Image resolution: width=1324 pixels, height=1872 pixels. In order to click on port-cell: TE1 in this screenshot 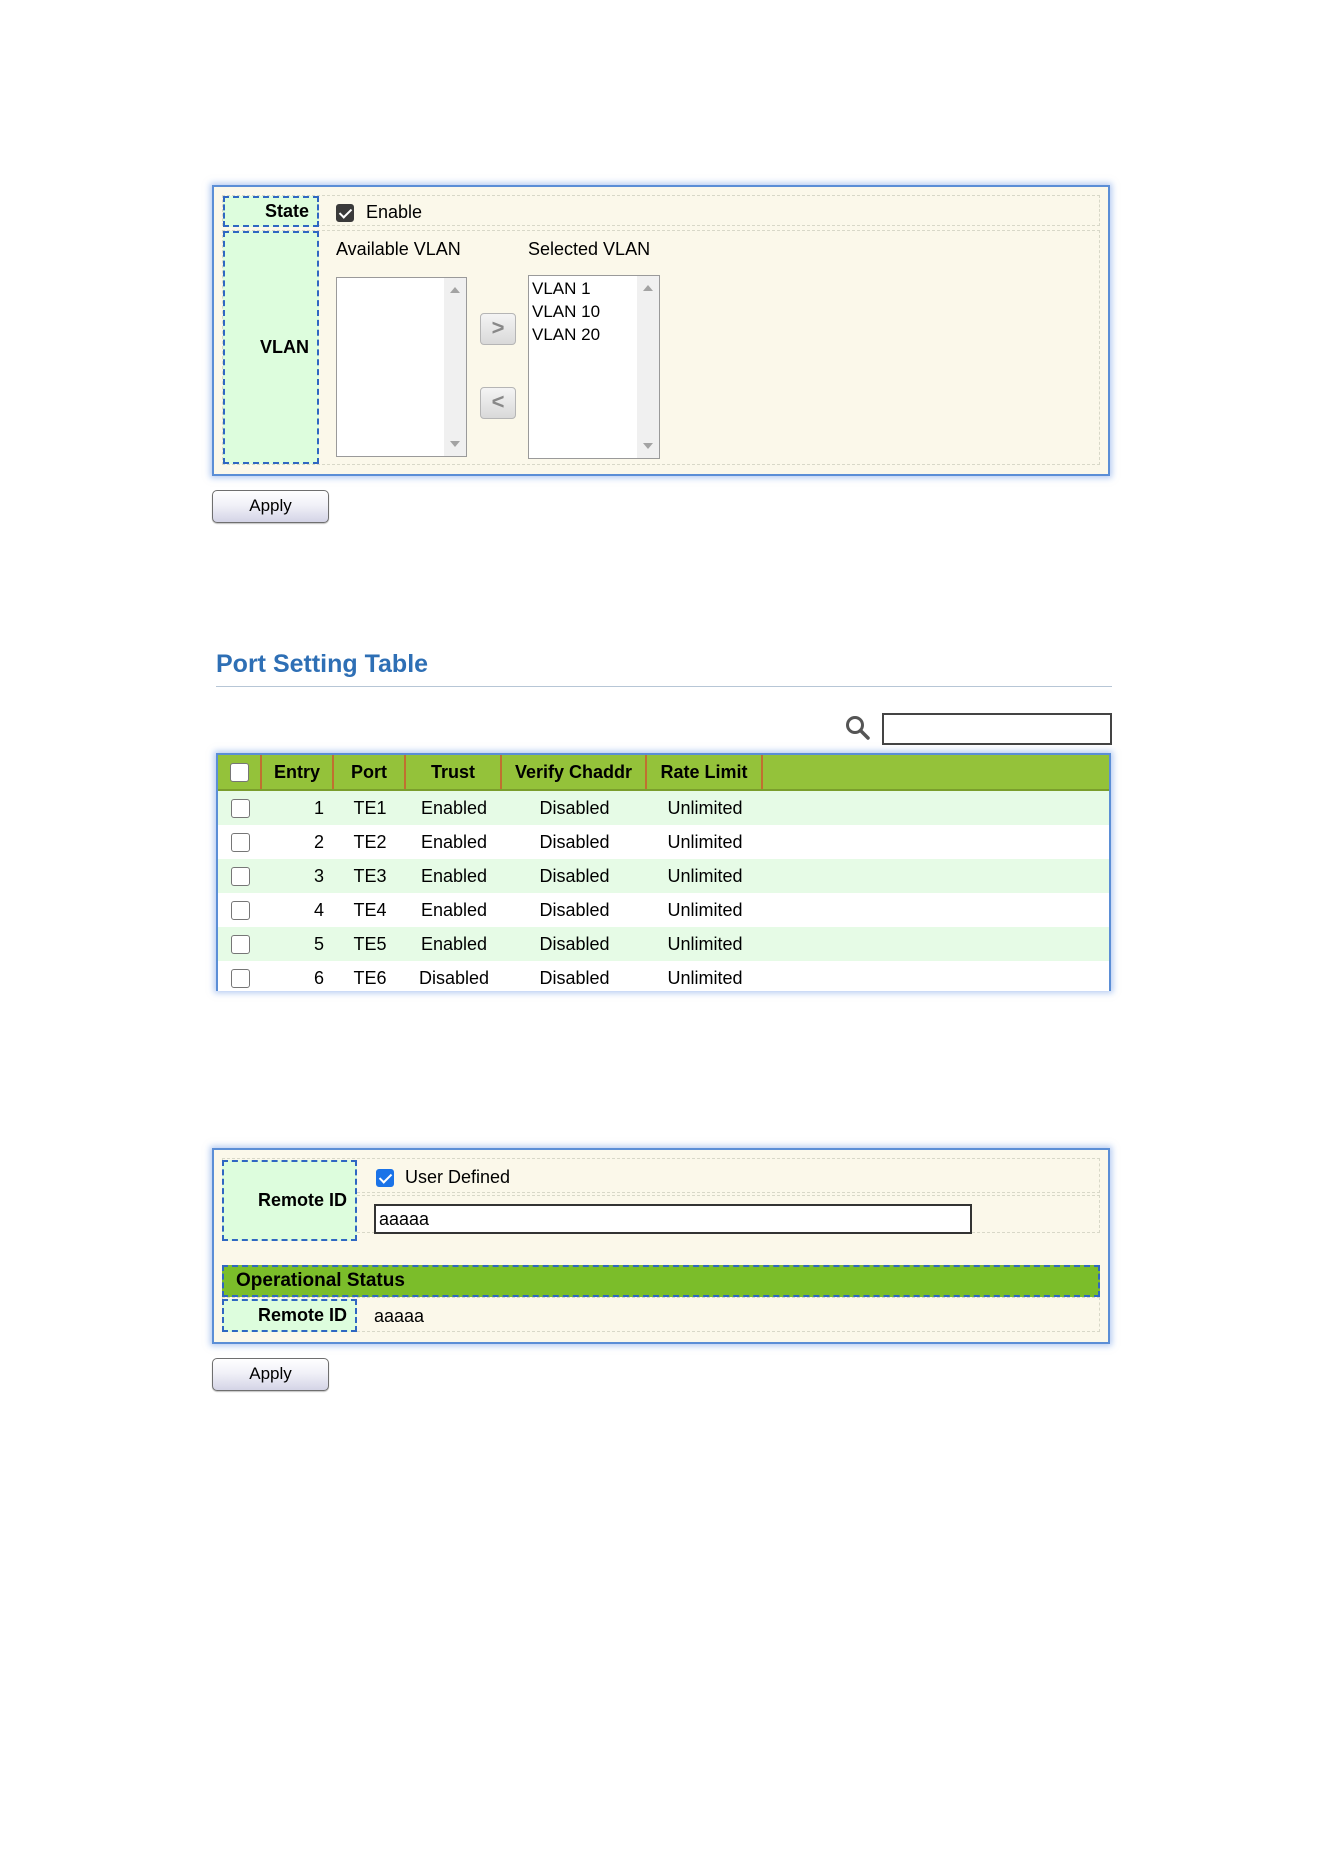, I will do `click(370, 807)`.